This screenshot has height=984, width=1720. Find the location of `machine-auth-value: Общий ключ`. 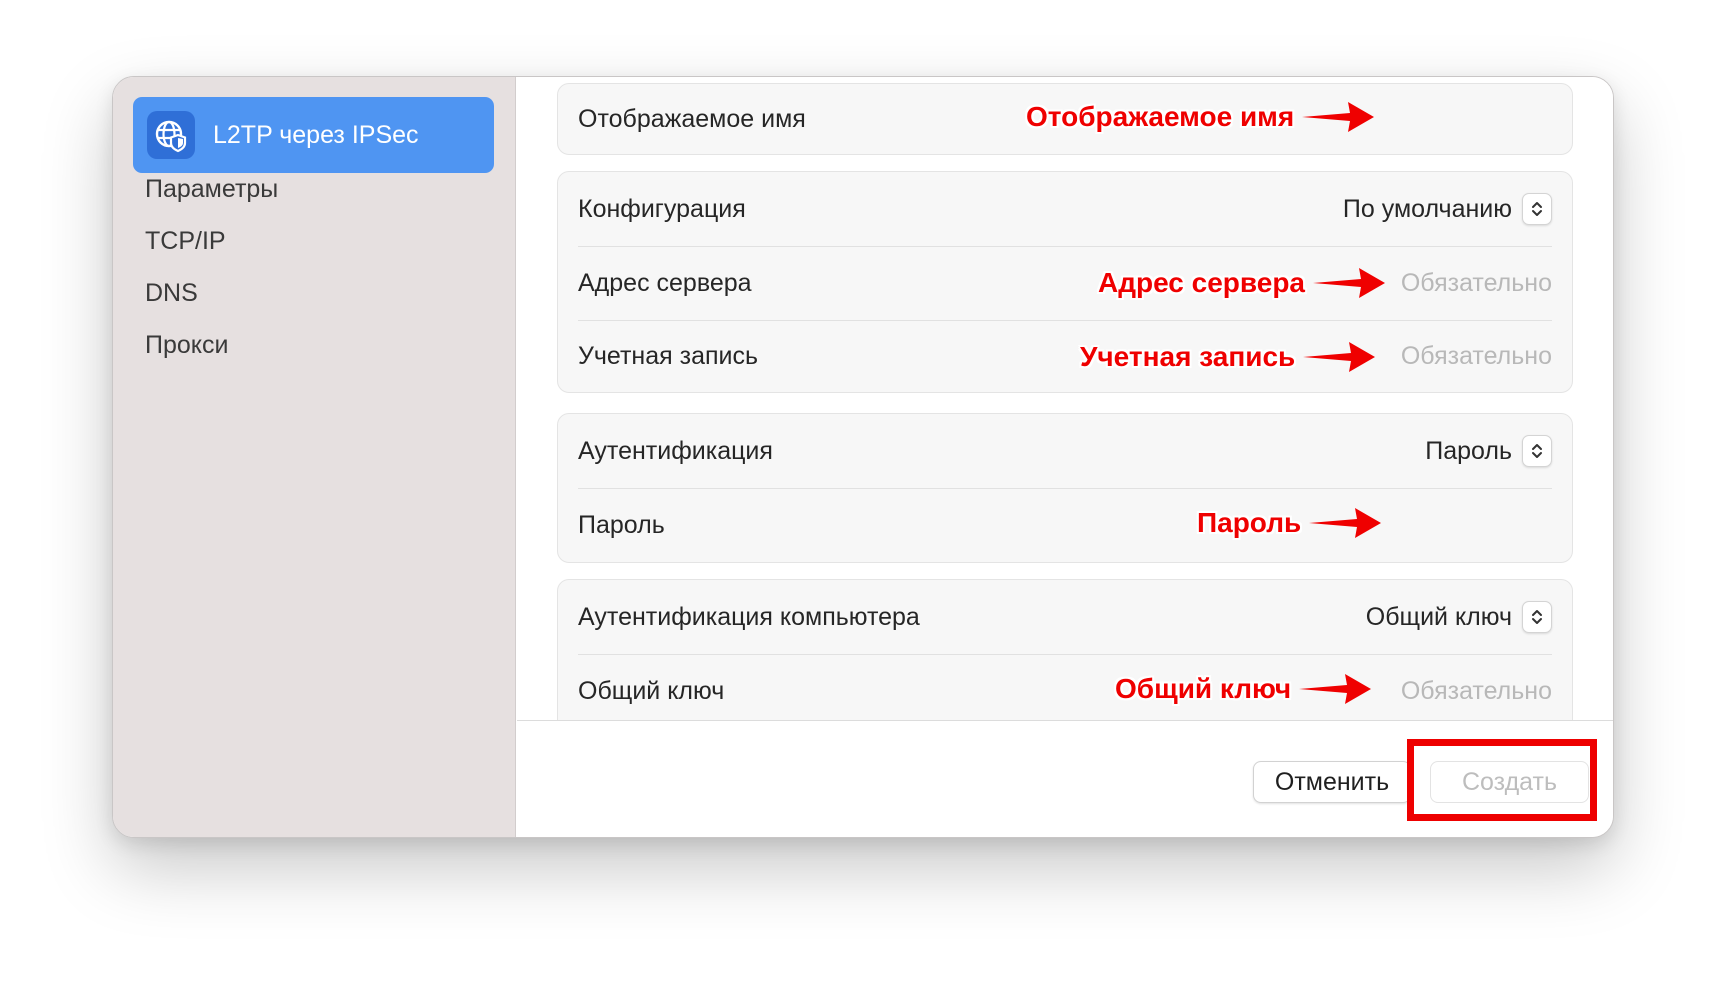

machine-auth-value: Общий ключ is located at coordinates (1438, 616).